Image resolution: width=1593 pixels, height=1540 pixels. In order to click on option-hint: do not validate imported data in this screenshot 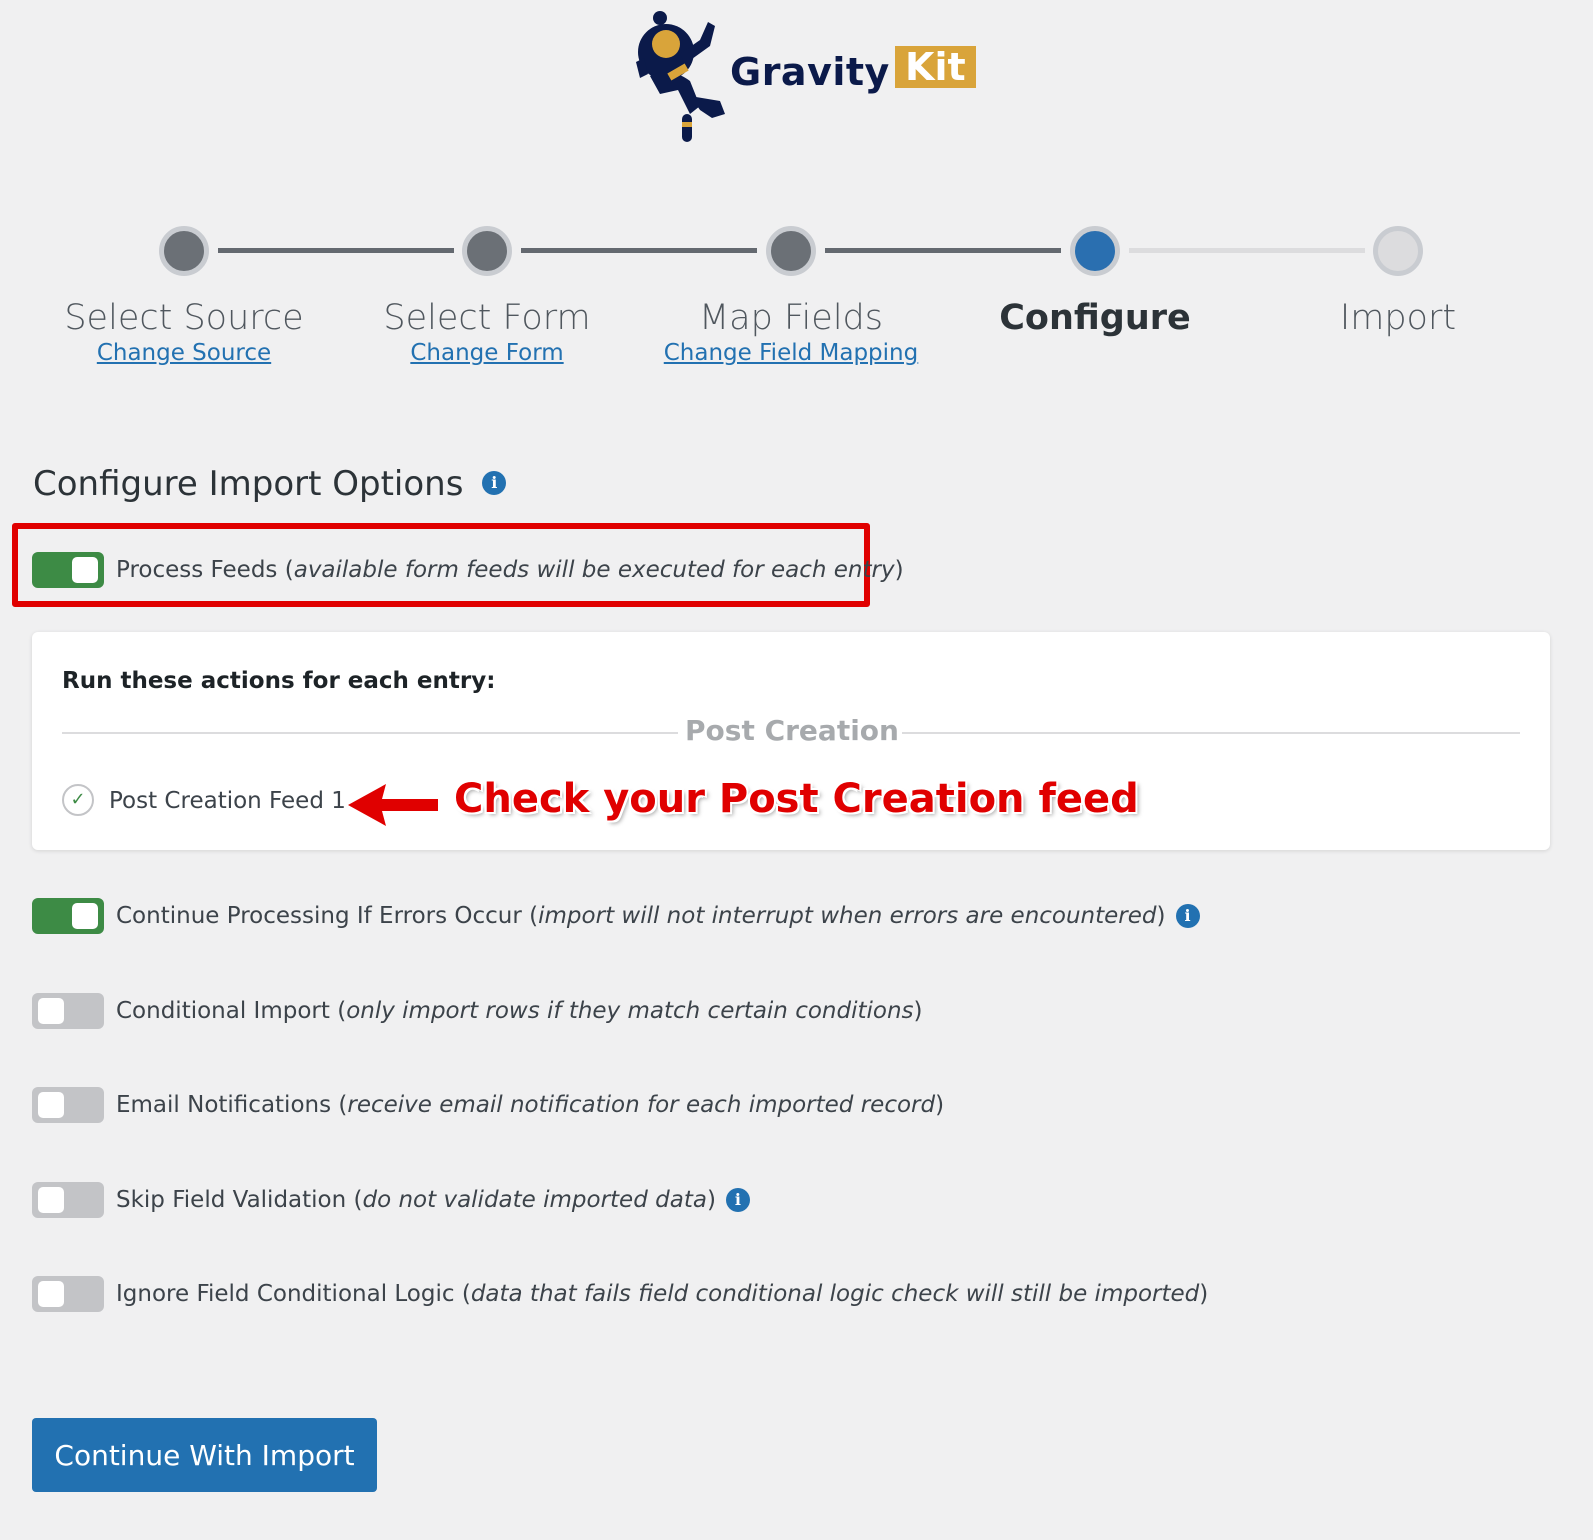, I will do `click(534, 1200)`.